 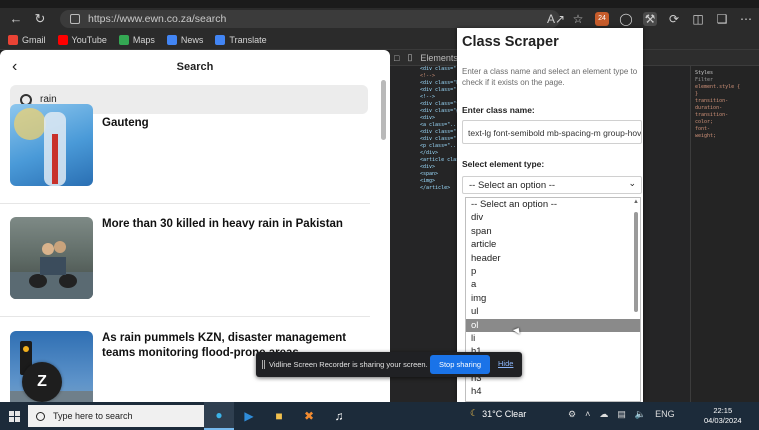 What do you see at coordinates (553, 217) in the screenshot?
I see `dropdown-option: div` at bounding box center [553, 217].